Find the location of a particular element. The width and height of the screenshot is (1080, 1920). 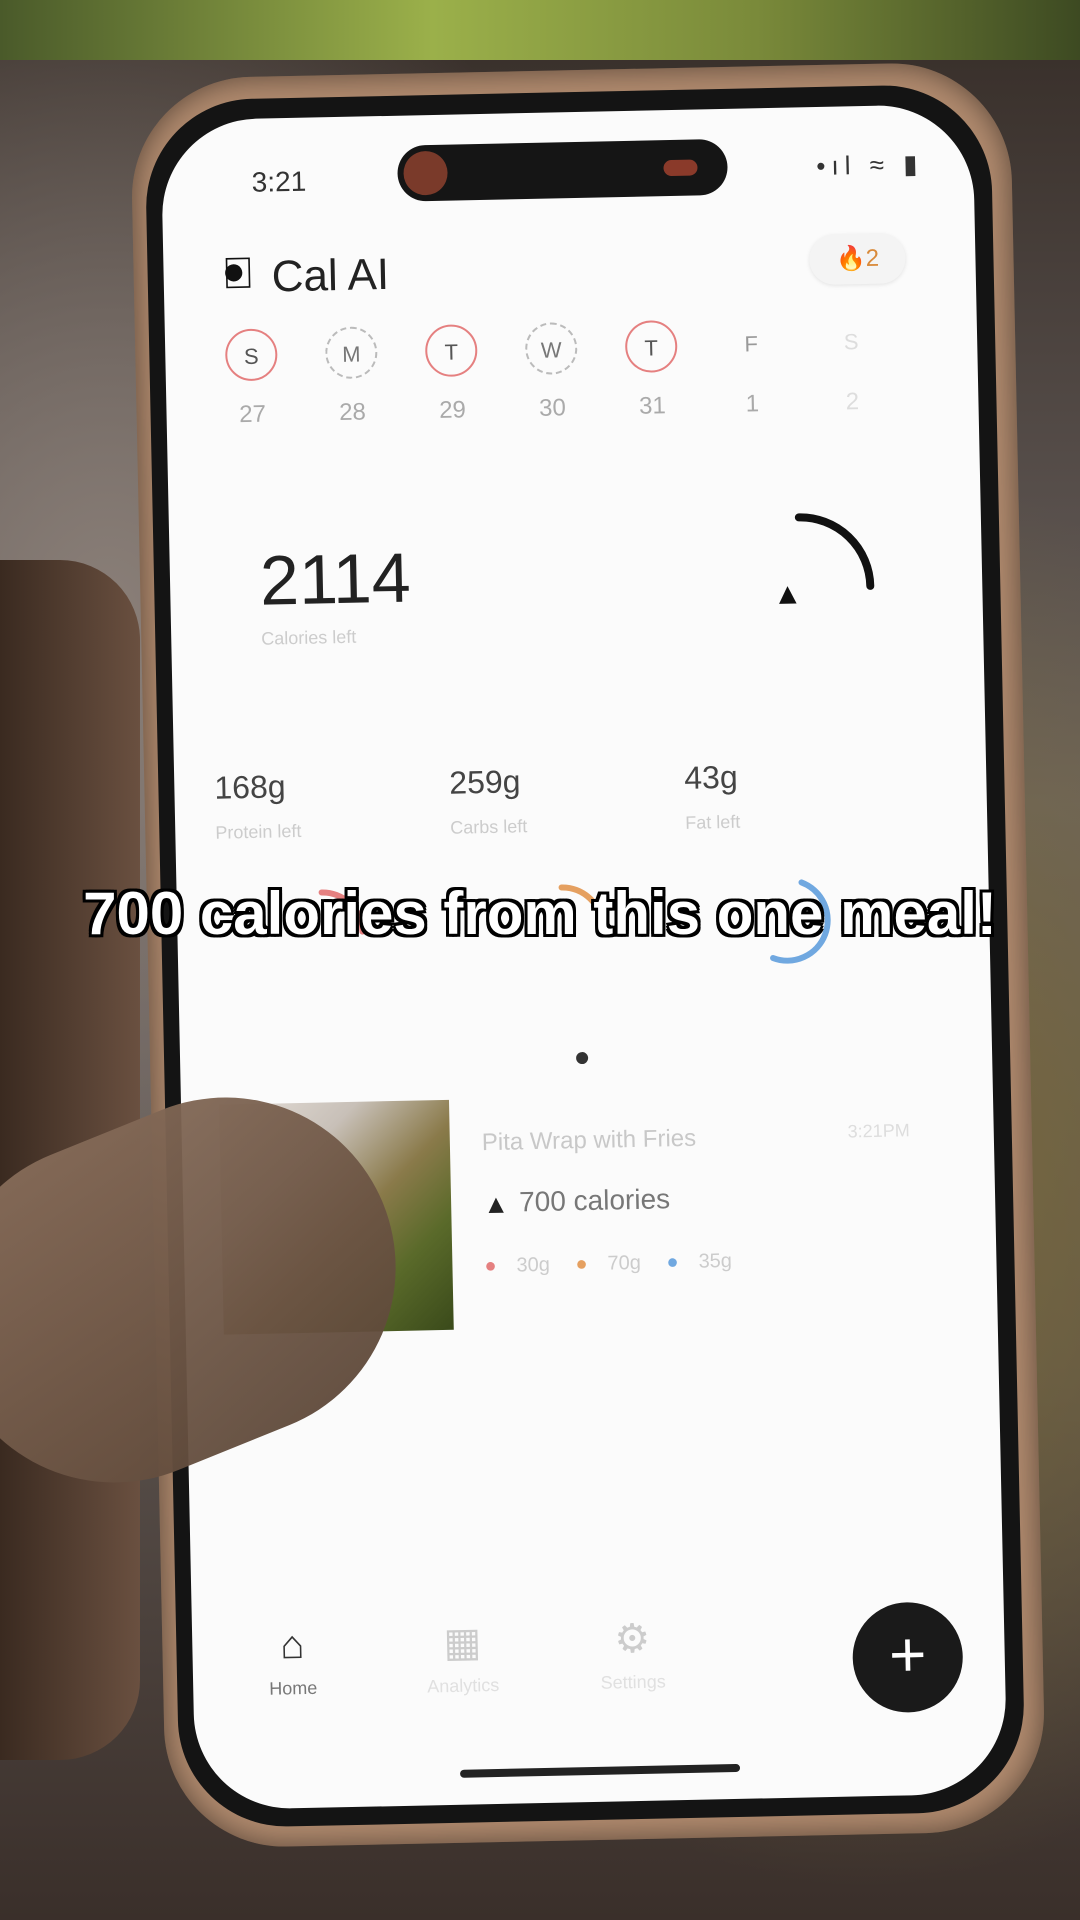

tab-bar: ⌂ Home ▦ Analytics ⚙ Settings is located at coordinates (463, 1675).